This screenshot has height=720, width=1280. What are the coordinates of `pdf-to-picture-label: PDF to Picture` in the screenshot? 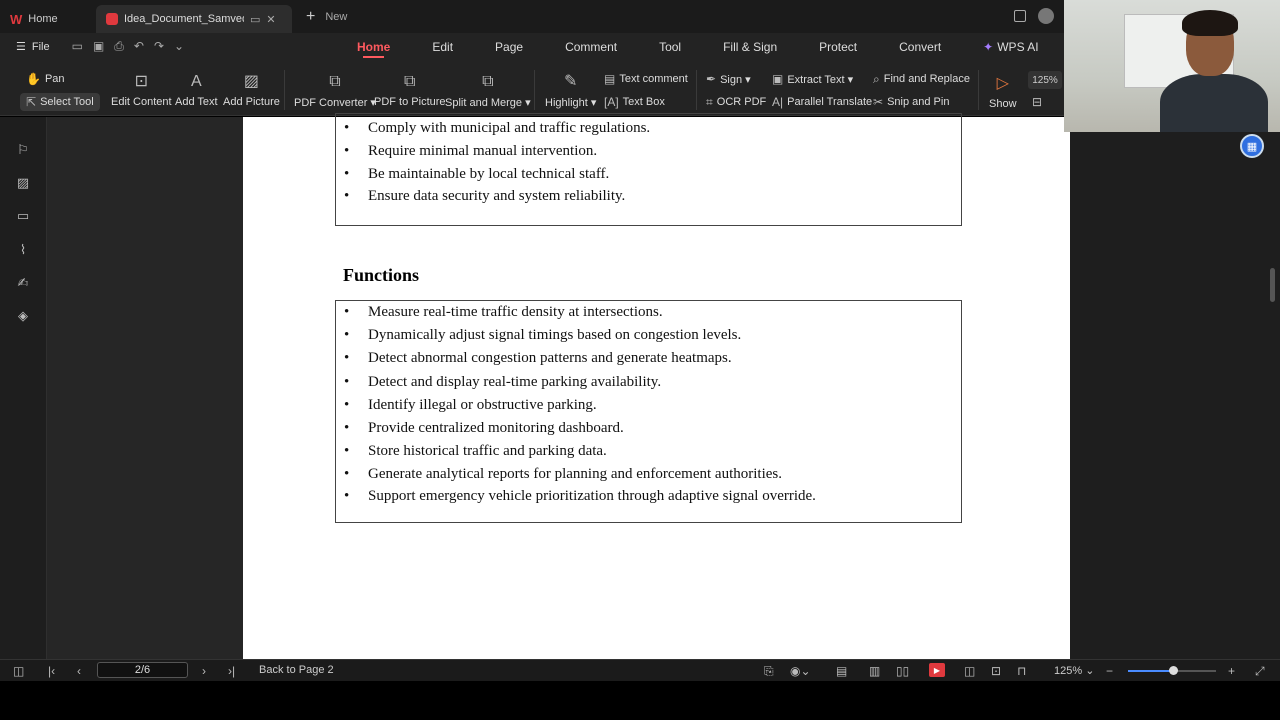 It's located at (410, 102).